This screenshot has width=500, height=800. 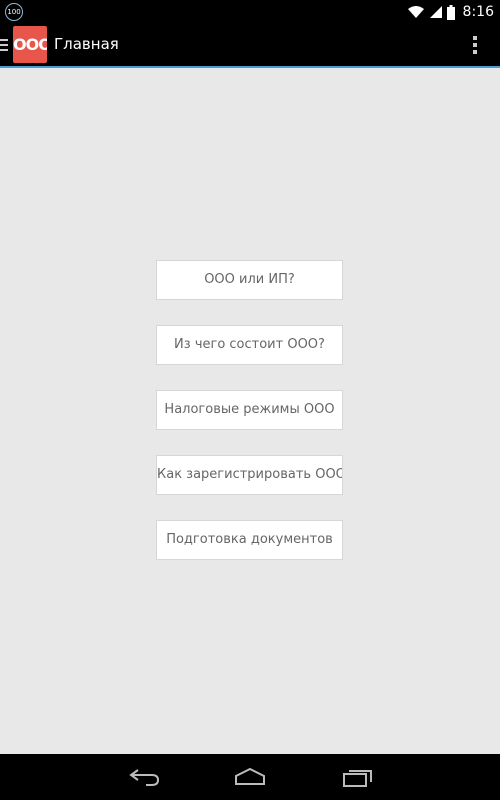 What do you see at coordinates (358, 777) in the screenshot?
I see `recents-icon` at bounding box center [358, 777].